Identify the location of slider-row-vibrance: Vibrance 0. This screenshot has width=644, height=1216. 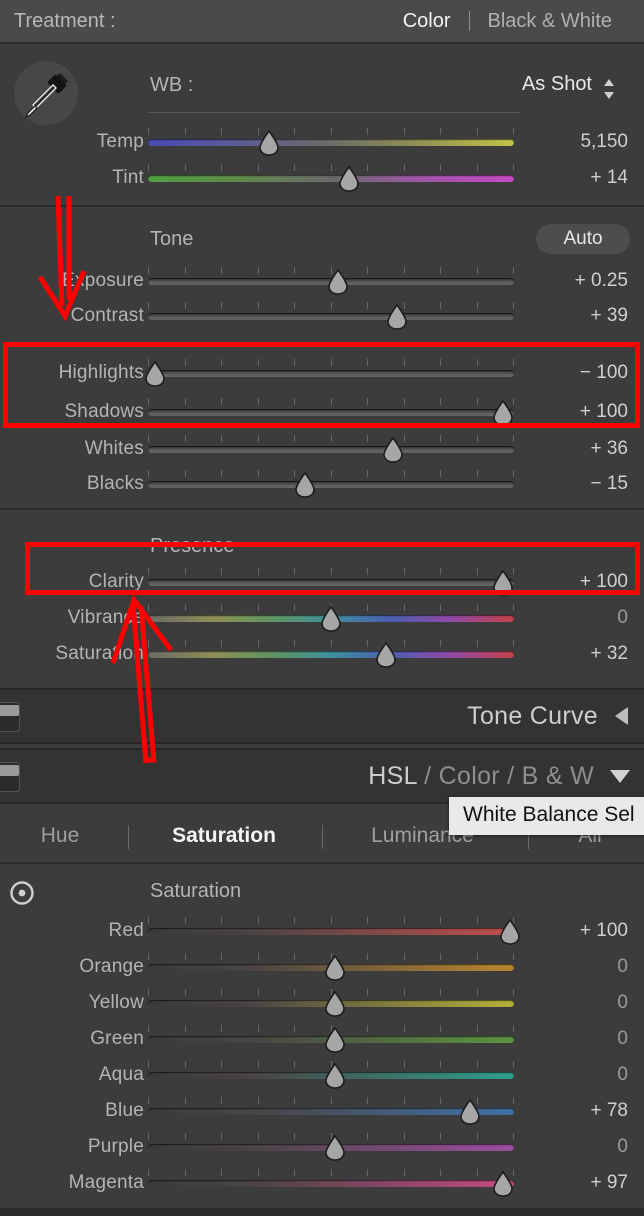
(322, 618).